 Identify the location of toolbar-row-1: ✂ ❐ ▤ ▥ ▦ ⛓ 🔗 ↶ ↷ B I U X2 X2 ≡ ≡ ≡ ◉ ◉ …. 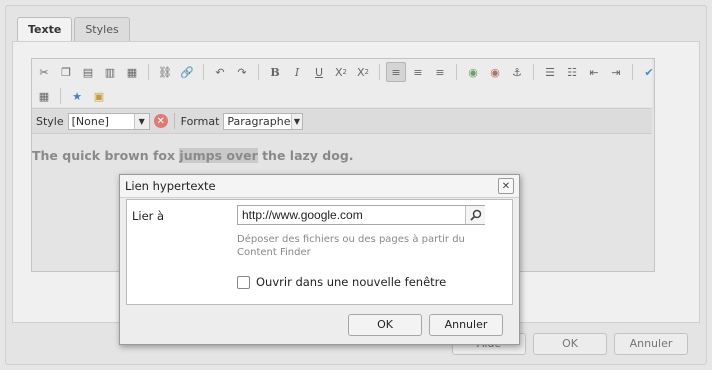
(347, 72).